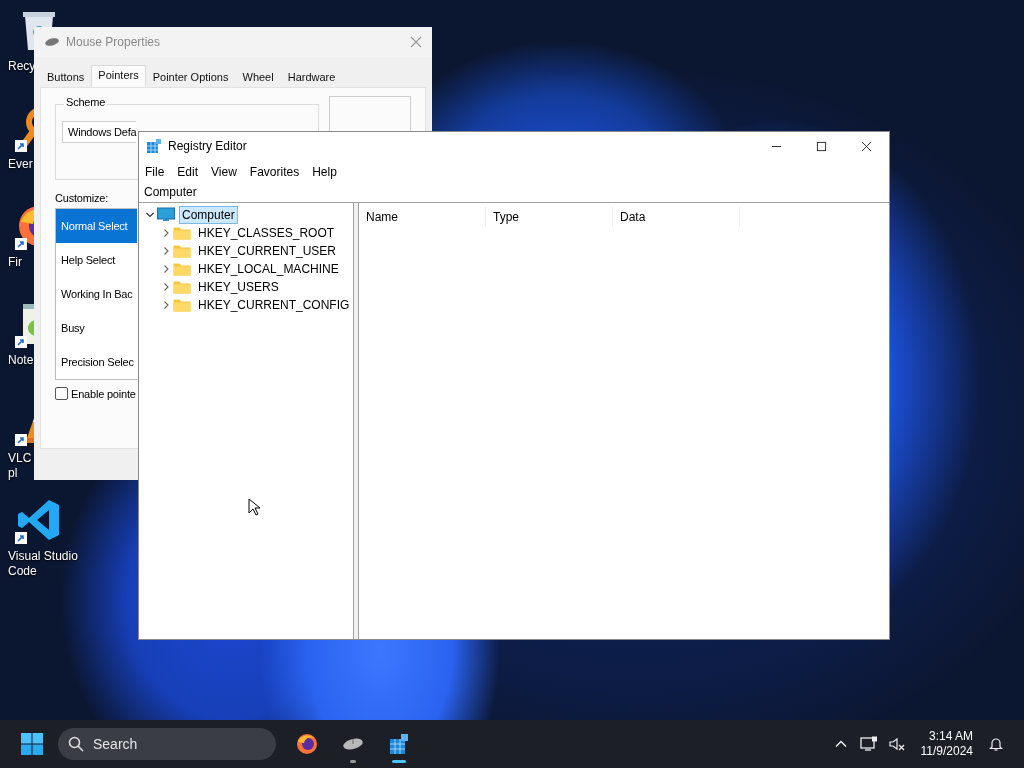 The width and height of the screenshot is (1024, 768). Describe the element at coordinates (274, 305) in the screenshot. I see `tree-item: HKEY_CURRENT_CONFIG` at that location.